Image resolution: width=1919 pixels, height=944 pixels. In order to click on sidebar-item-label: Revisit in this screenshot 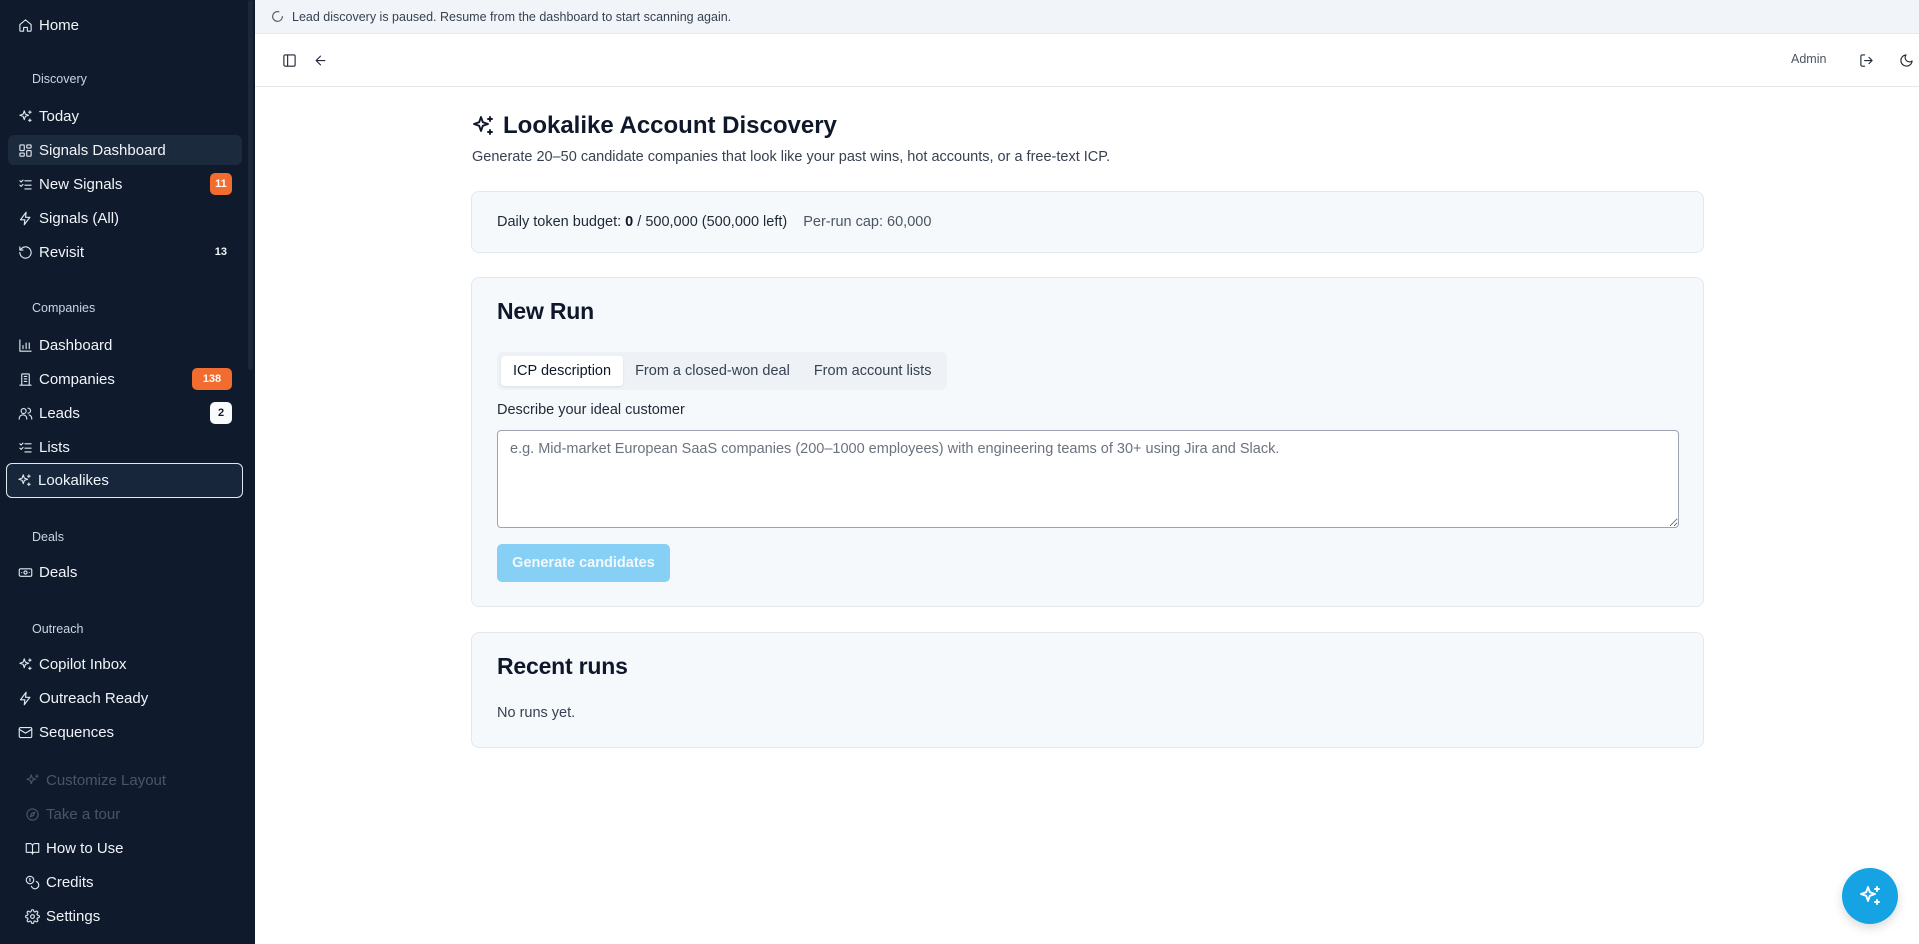, I will do `click(62, 252)`.